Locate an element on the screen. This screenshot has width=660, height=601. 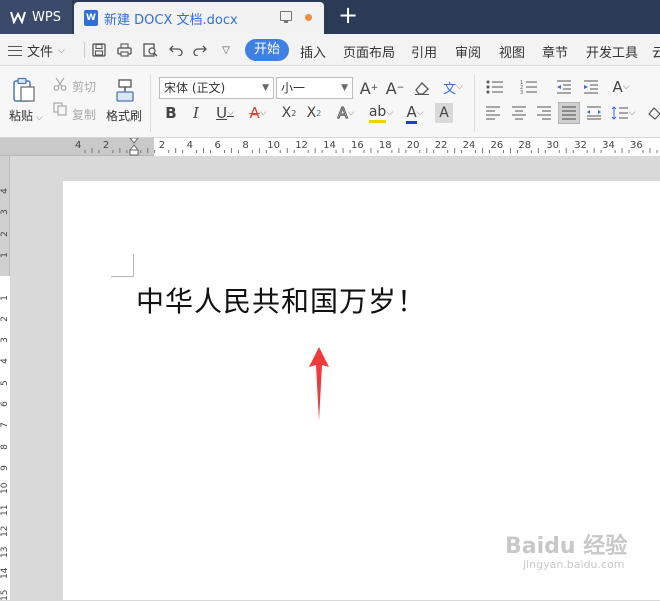
chevron-down-icon: ▼ is located at coordinates (344, 88).